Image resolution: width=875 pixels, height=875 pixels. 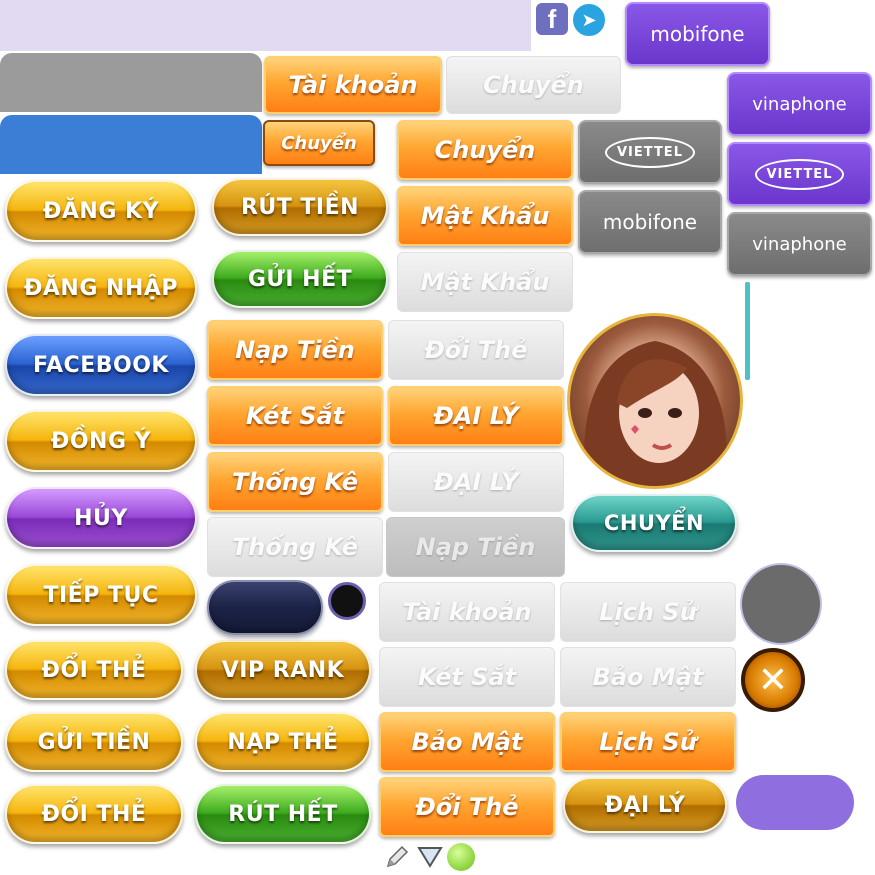 I want to click on tab-thong-ke-inactive: Thống Kê, so click(x=295, y=547).